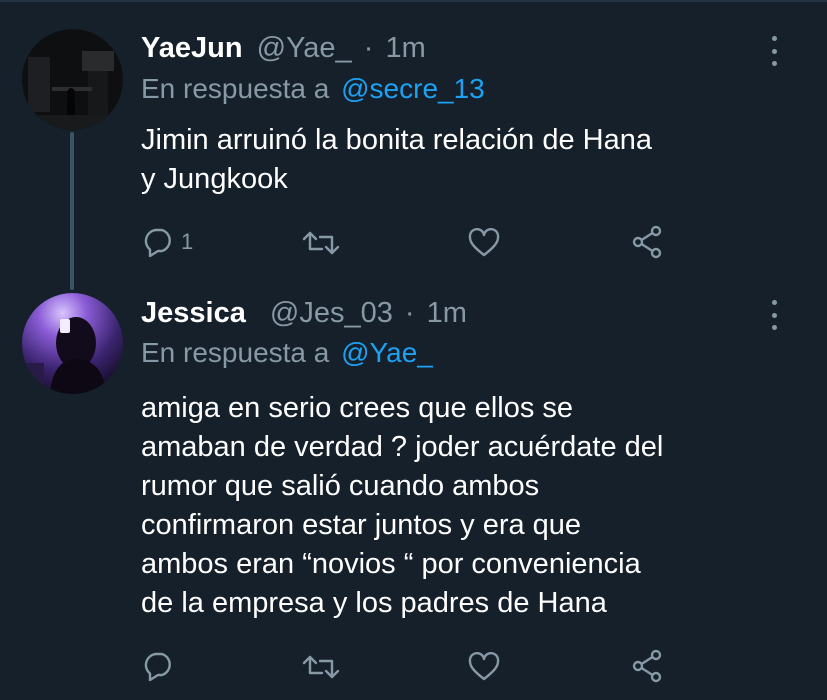 This screenshot has height=700, width=827. Describe the element at coordinates (387, 352) in the screenshot. I see `reply-mention-link: @Yae_` at that location.